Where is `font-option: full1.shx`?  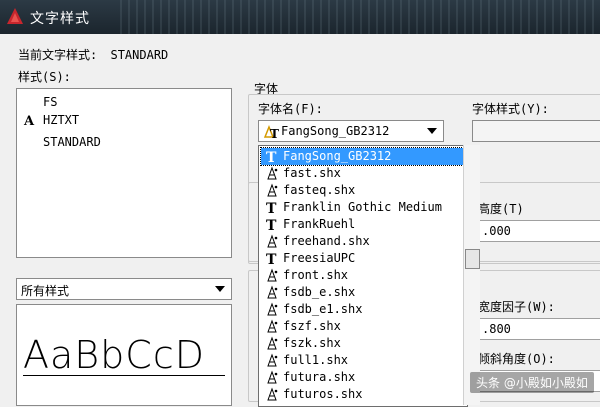
font-option: full1.shx is located at coordinates (362, 360).